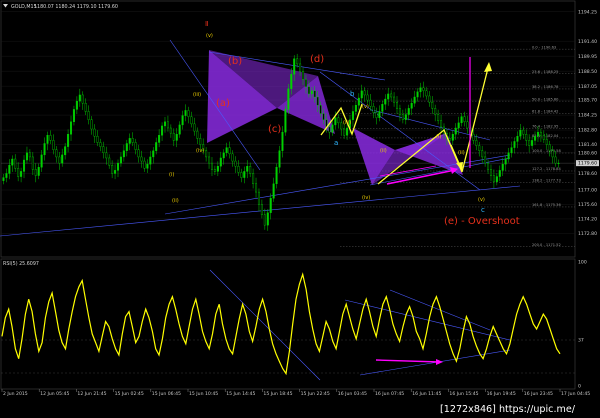  I want to click on price-tick-label: 1188.50, so click(587, 72).